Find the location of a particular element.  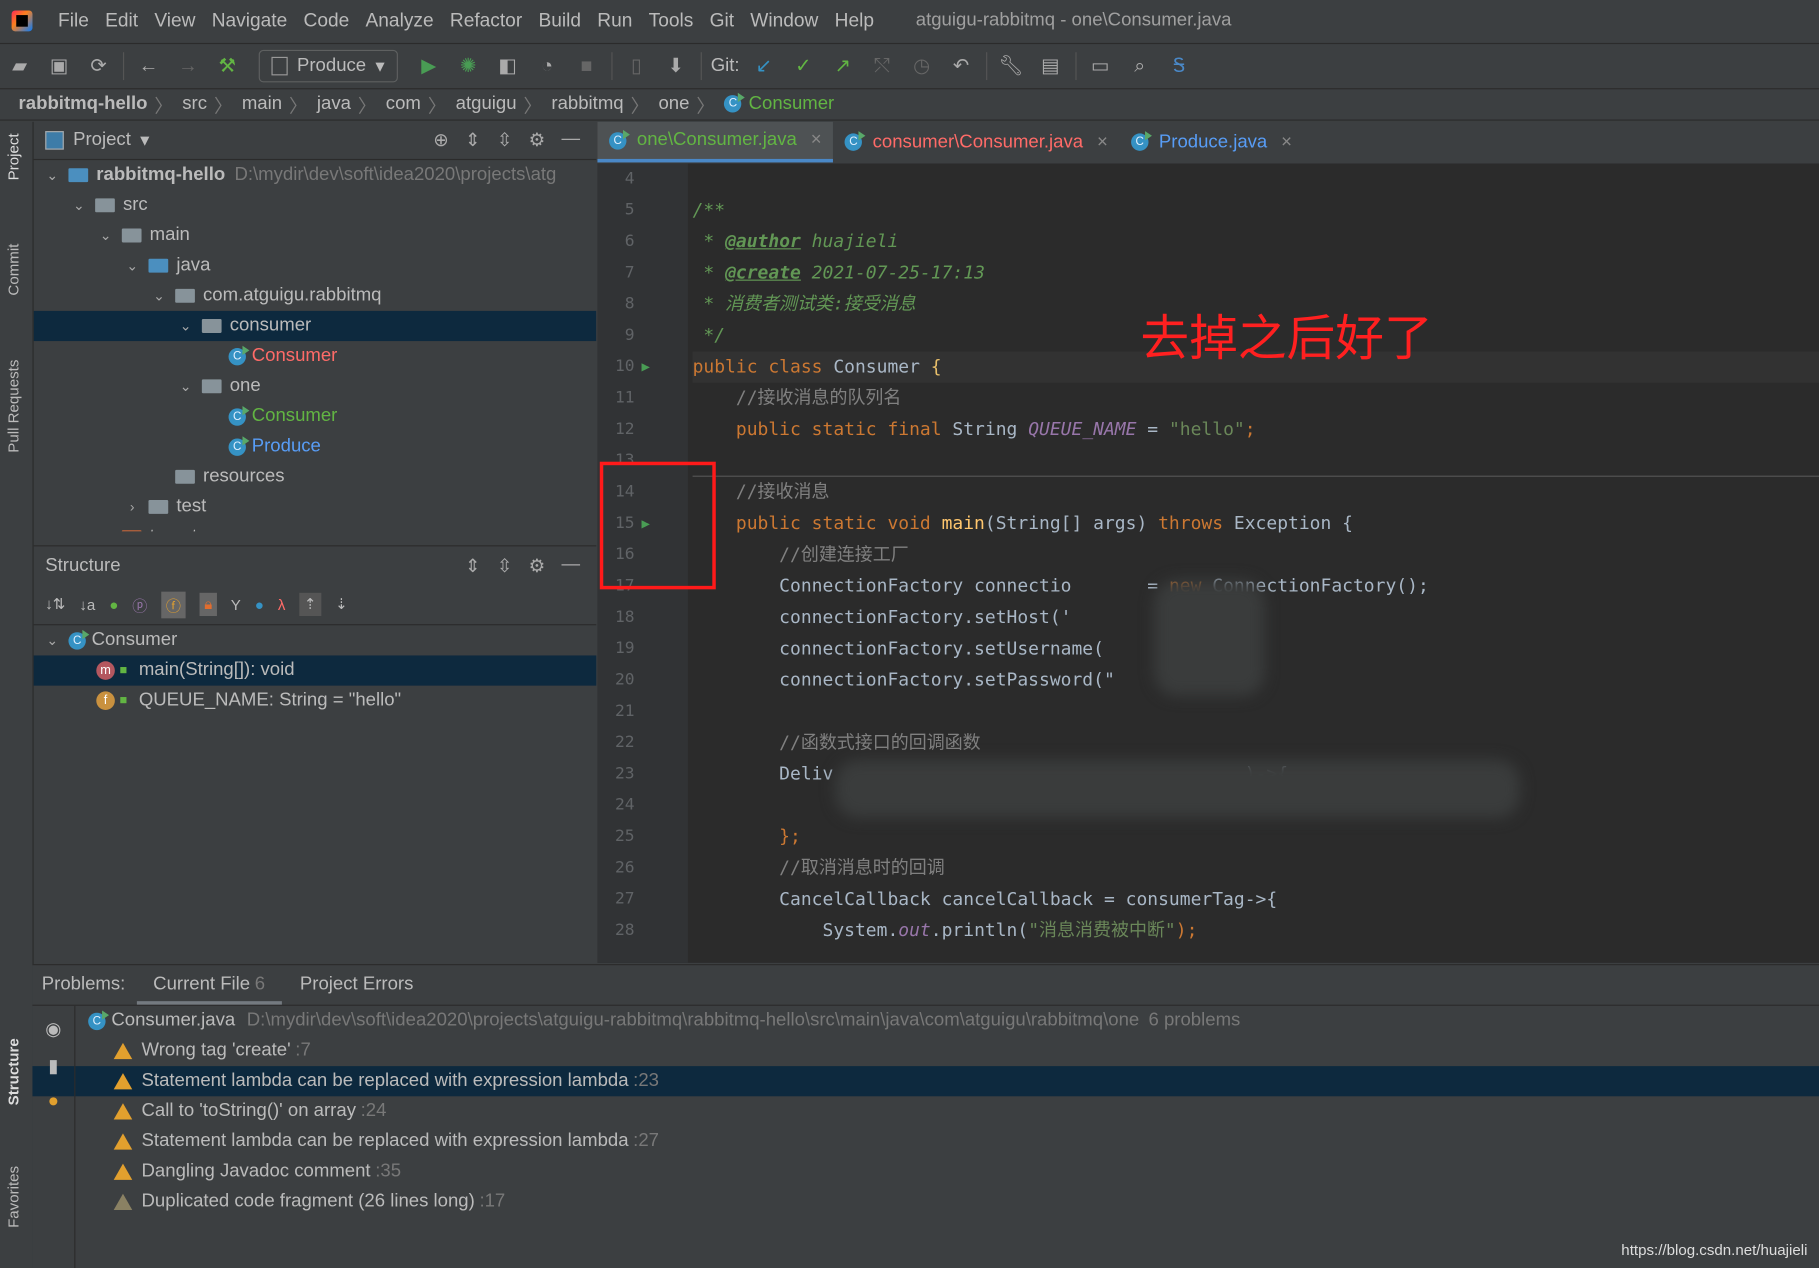

profile-icon: ◔ is located at coordinates (547, 66).